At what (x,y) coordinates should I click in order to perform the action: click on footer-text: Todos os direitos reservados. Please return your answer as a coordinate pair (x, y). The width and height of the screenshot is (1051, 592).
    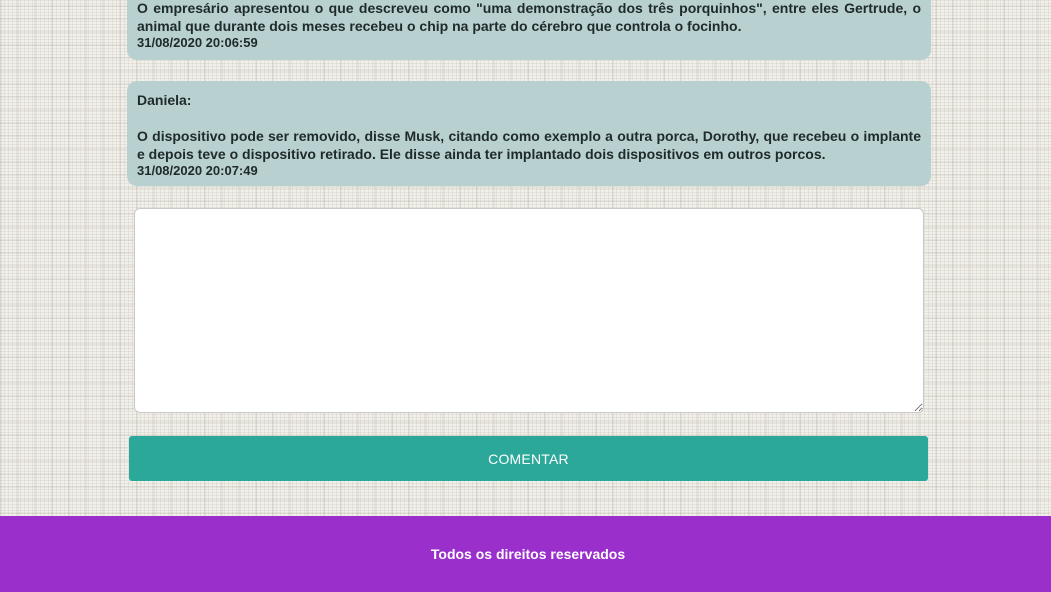
    Looking at the image, I should click on (528, 554).